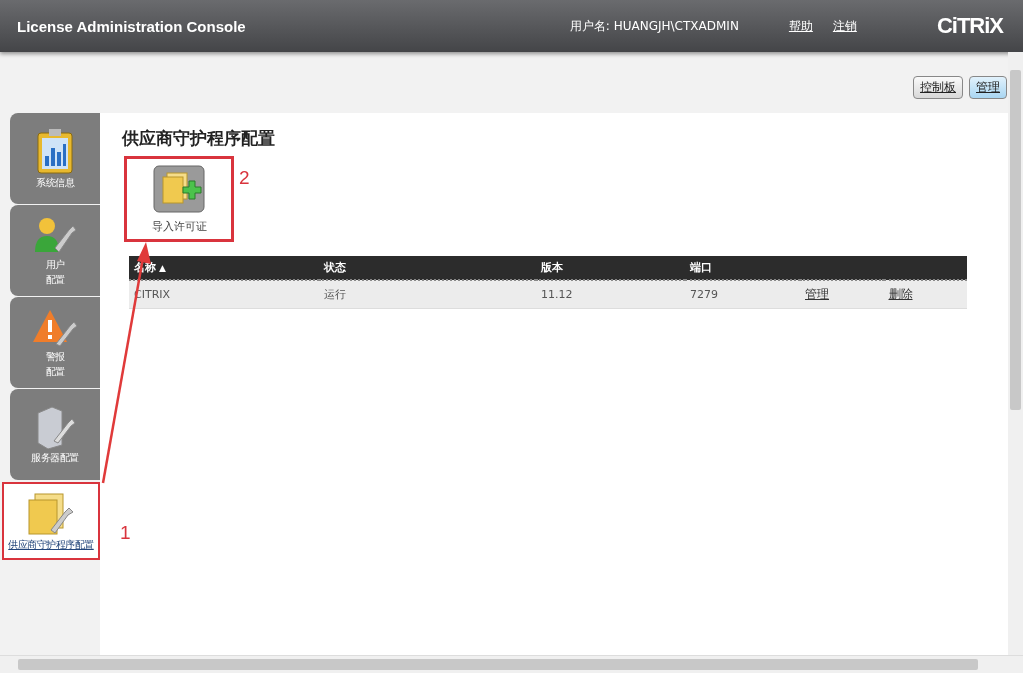  Describe the element at coordinates (427, 268) in the screenshot. I see `column-header: 状态` at that location.